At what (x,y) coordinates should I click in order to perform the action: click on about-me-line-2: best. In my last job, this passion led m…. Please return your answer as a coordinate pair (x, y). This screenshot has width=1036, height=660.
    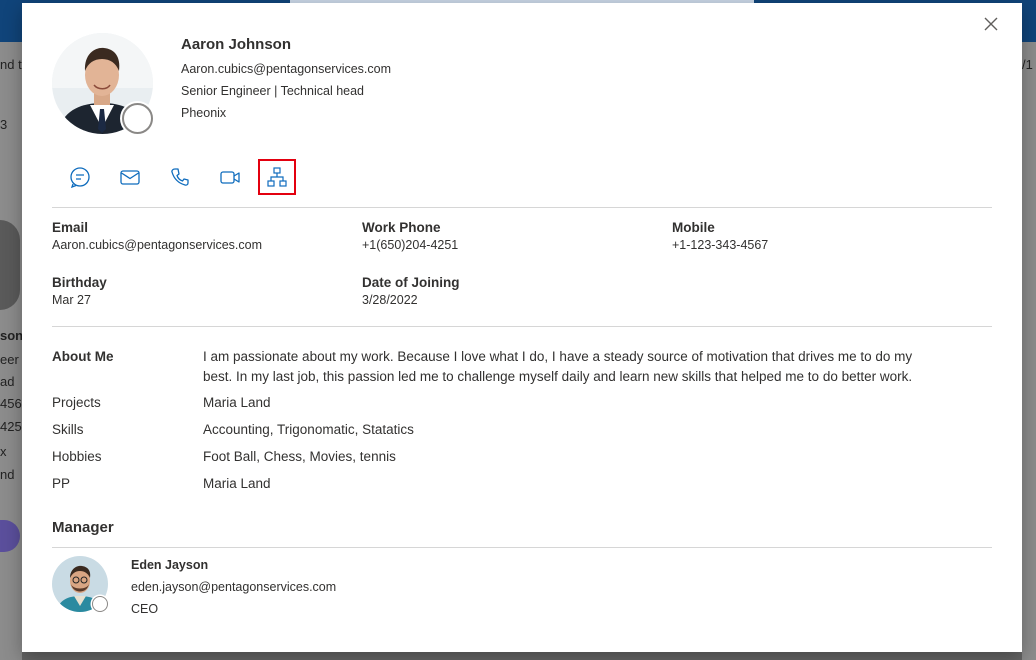
    Looking at the image, I should click on (558, 376).